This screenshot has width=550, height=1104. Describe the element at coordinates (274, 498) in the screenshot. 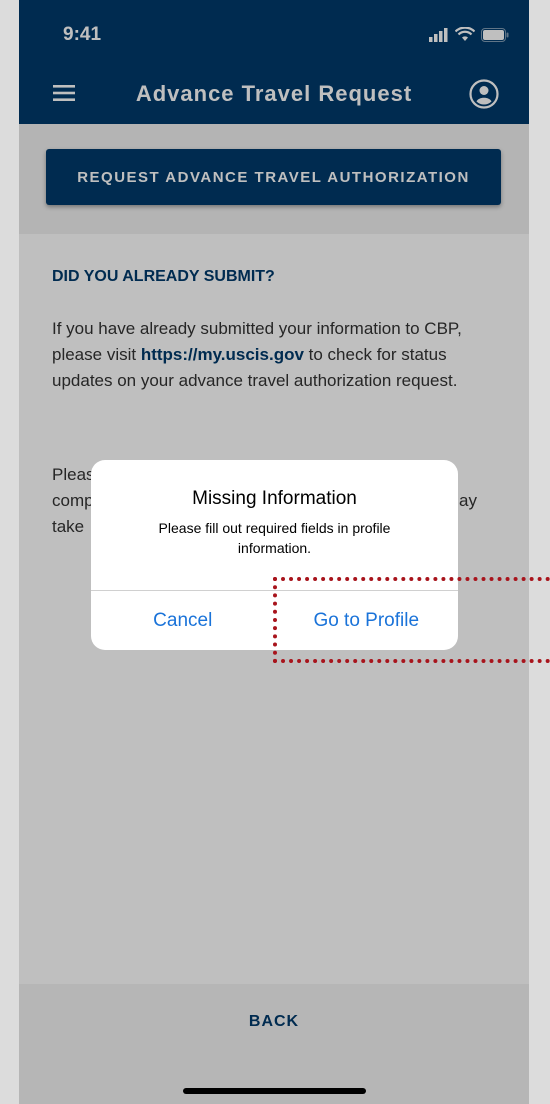

I see `dialog-title: Missing Information` at that location.